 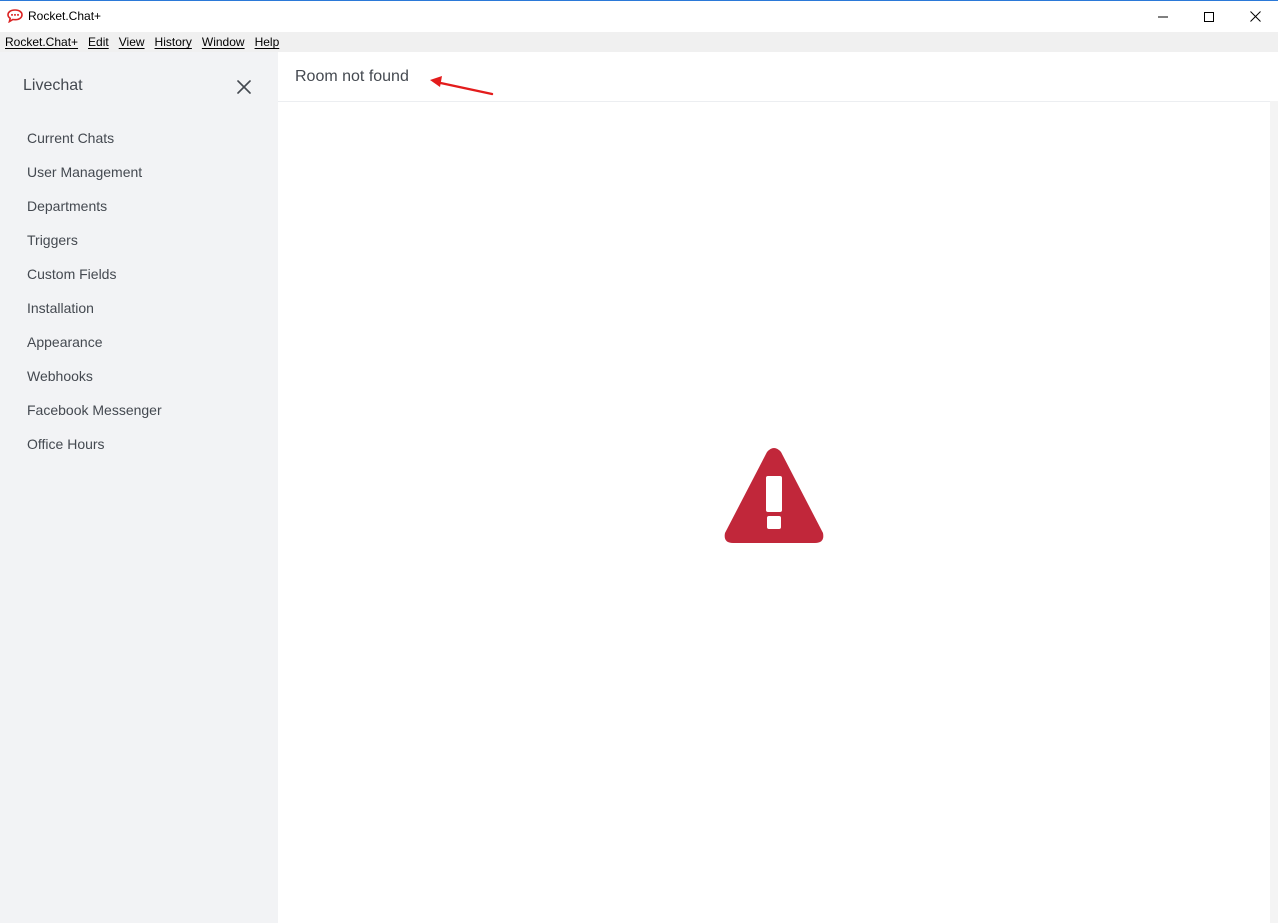 I want to click on sidebar-item-facebook-messenger: Facebook Messenger, so click(x=139, y=410).